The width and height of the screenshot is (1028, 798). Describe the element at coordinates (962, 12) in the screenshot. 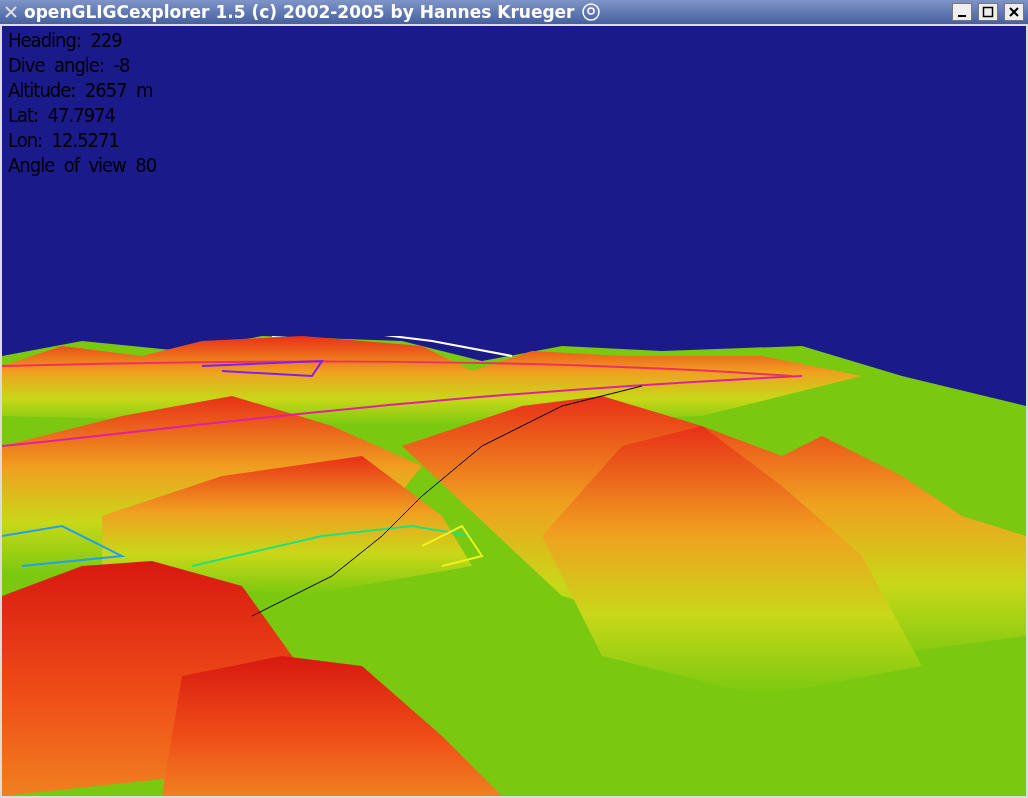

I see `minimize-button` at that location.